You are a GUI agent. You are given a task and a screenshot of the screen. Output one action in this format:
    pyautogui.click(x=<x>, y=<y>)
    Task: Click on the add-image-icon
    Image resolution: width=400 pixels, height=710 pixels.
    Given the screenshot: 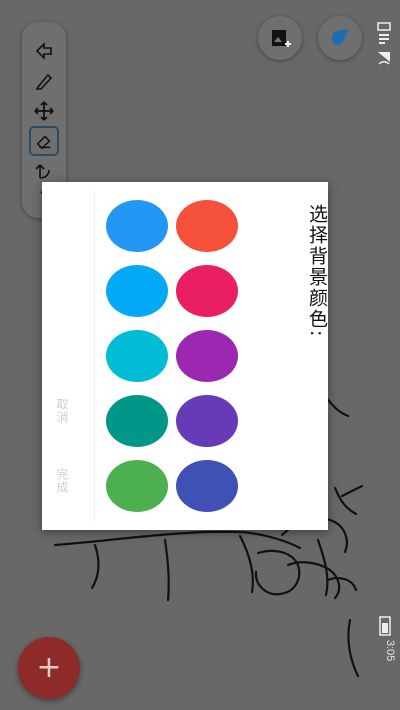 What is the action you would take?
    pyautogui.click(x=281, y=38)
    